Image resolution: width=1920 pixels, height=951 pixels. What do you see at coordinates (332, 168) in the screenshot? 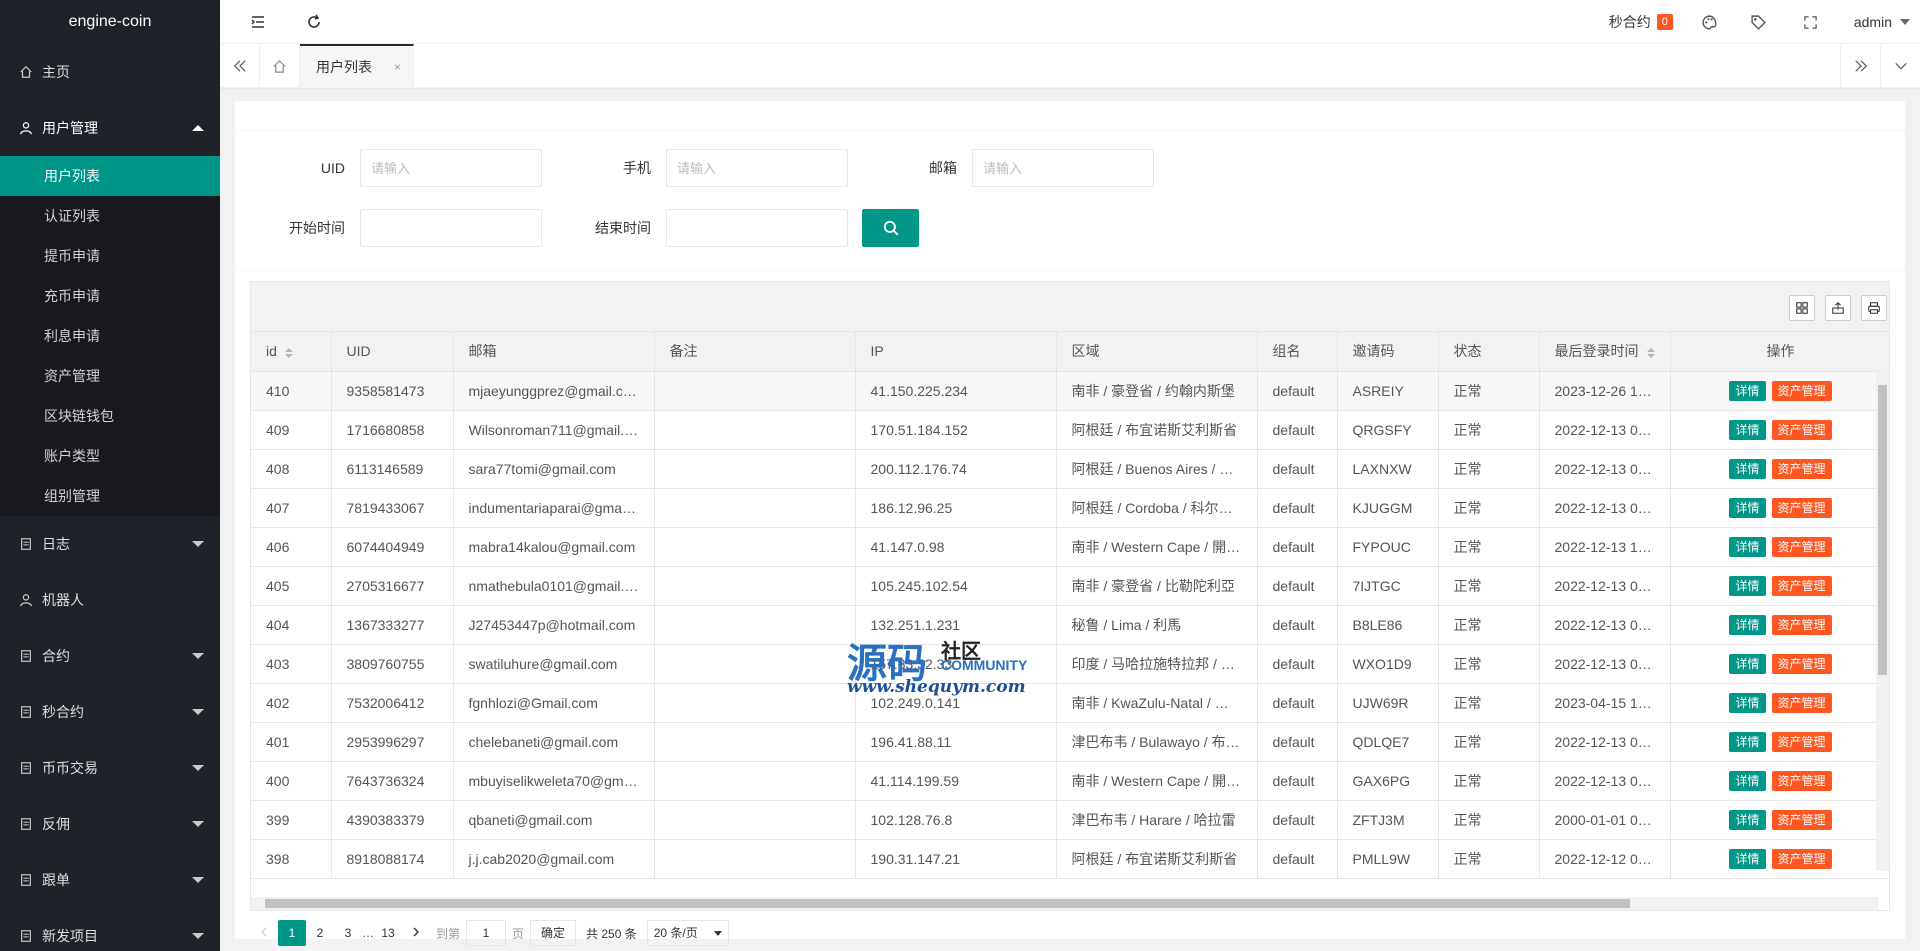
I see `uid-label: UID` at bounding box center [332, 168].